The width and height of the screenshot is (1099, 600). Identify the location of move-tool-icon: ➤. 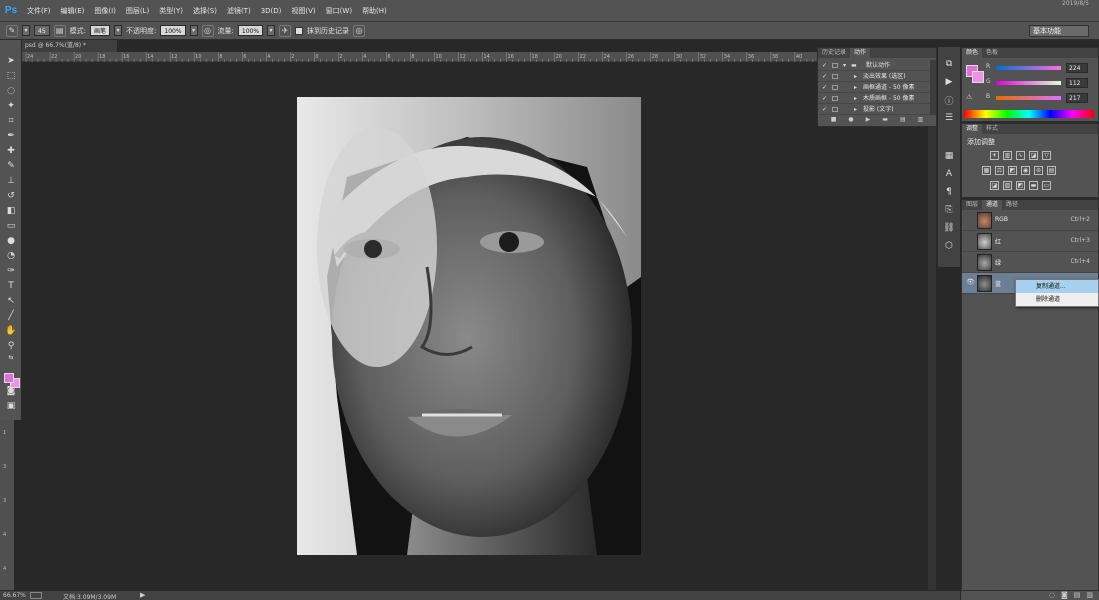
(11, 61).